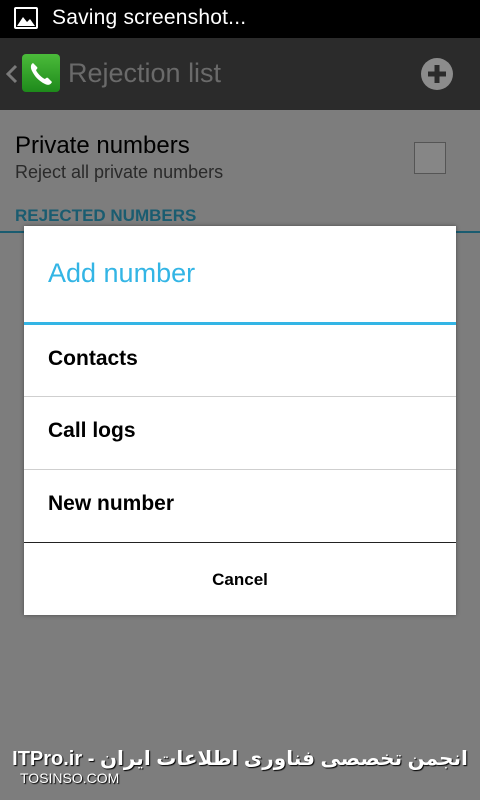 The height and width of the screenshot is (800, 480). Describe the element at coordinates (92, 430) in the screenshot. I see `call-logs-option-label: Call logs` at that location.